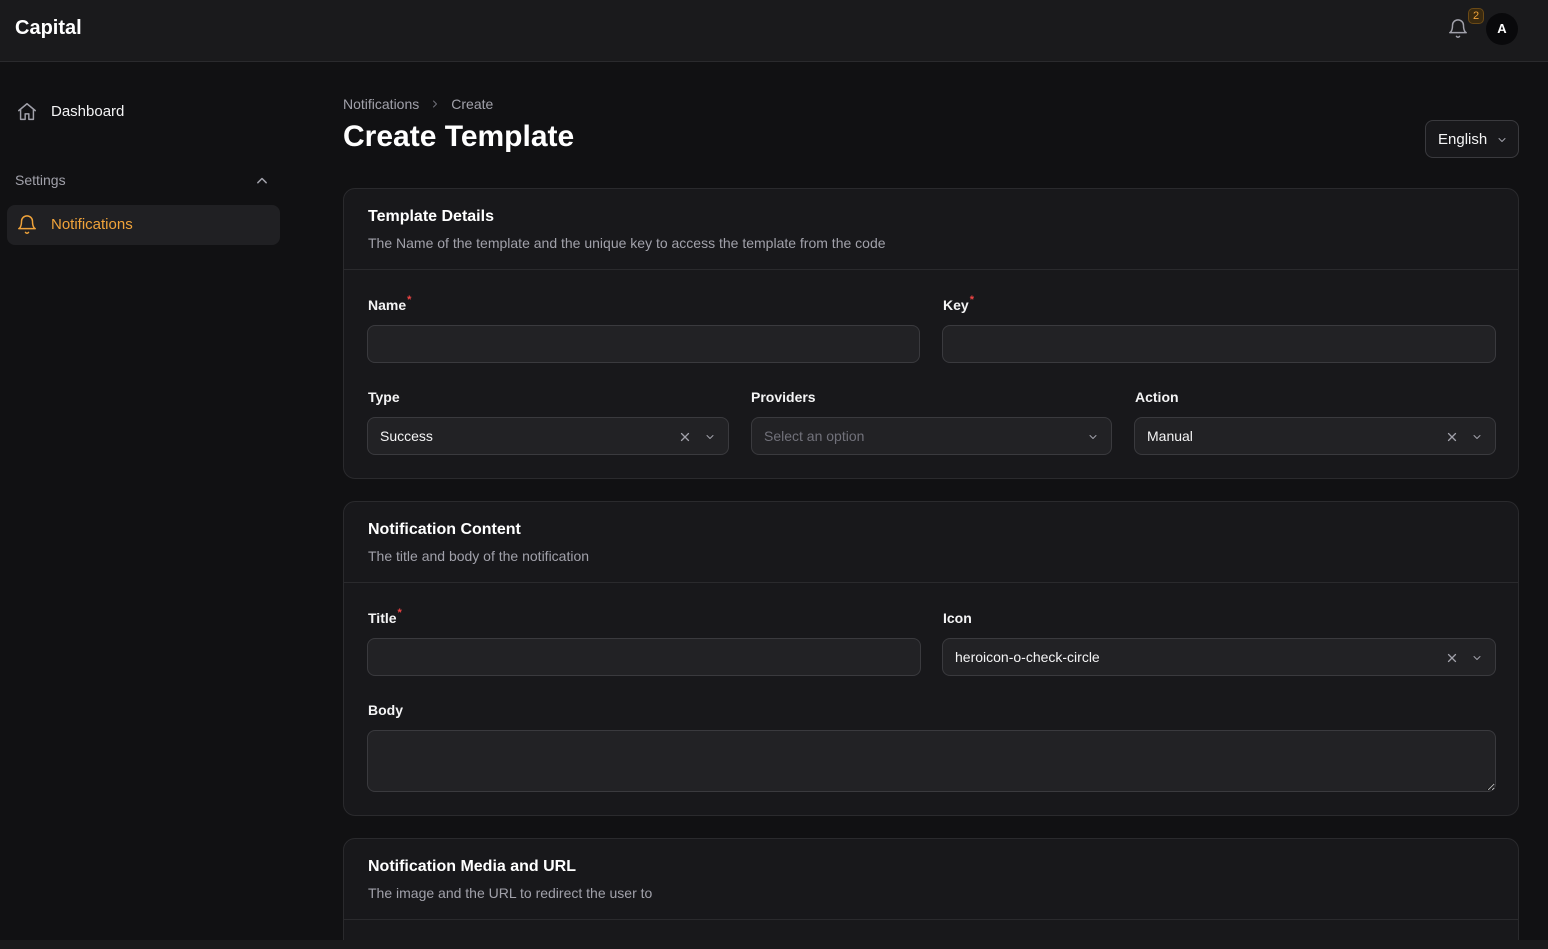 This screenshot has height=949, width=1548. What do you see at coordinates (643, 344) in the screenshot?
I see `name-input` at bounding box center [643, 344].